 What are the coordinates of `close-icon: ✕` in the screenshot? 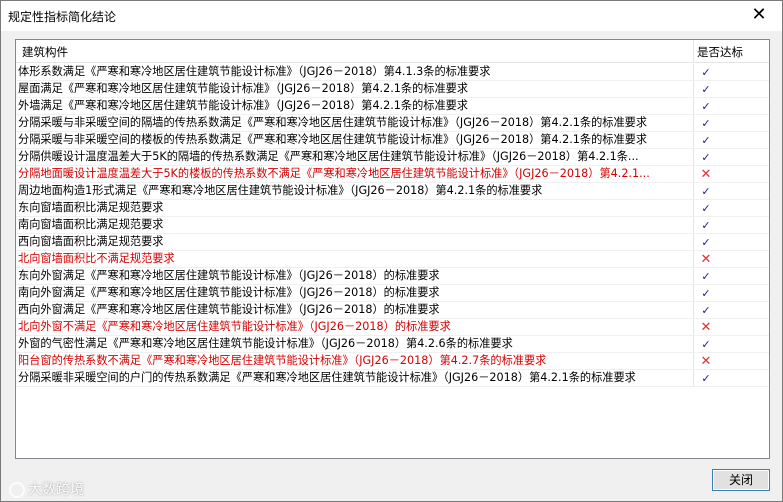 It's located at (759, 15).